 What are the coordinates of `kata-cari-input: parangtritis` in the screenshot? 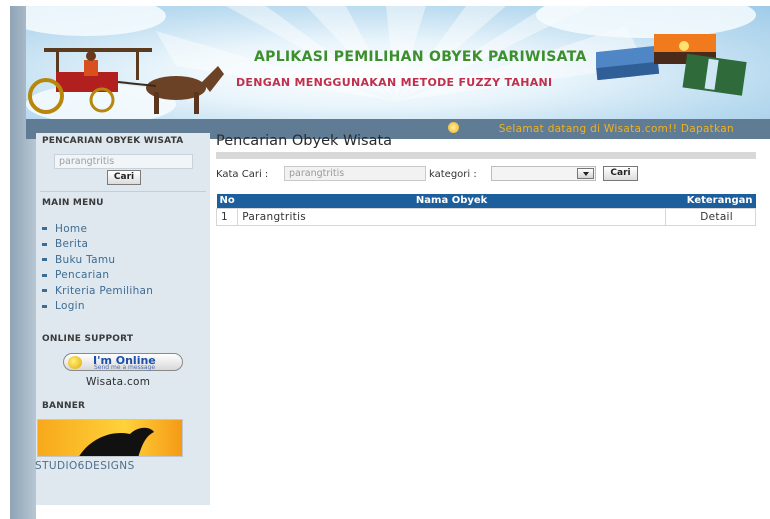 It's located at (355, 173).